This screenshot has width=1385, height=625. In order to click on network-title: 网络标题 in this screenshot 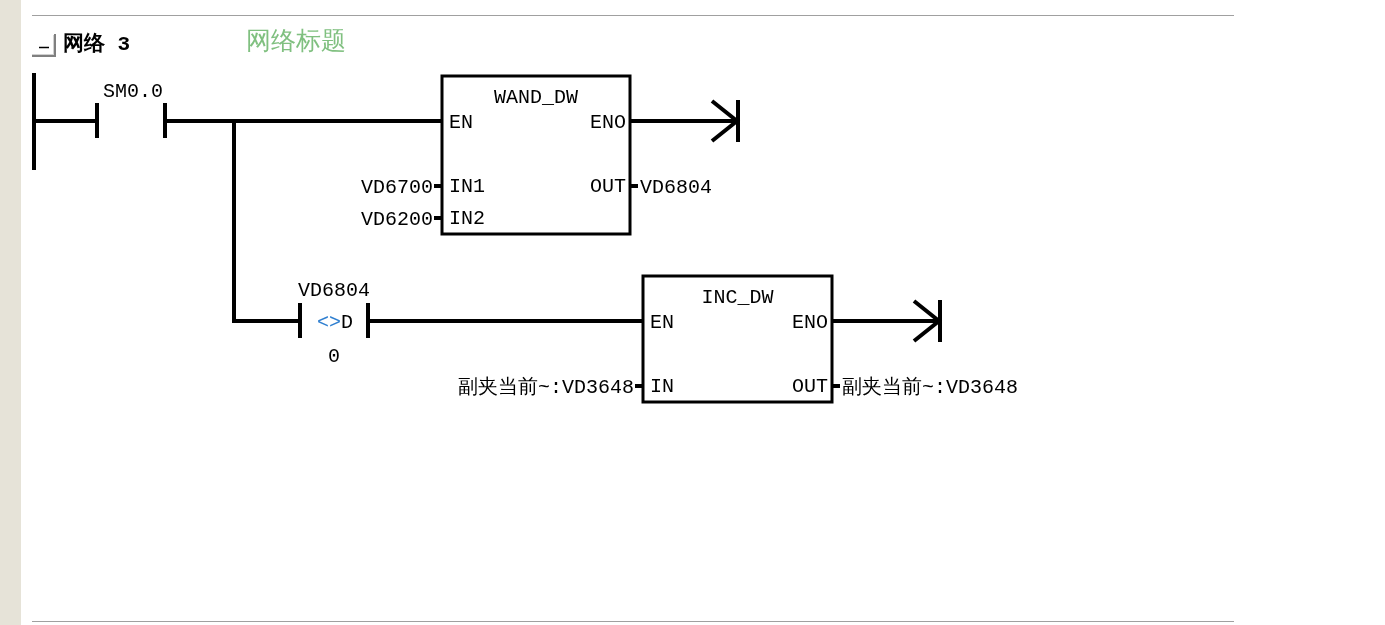, I will do `click(296, 41)`.